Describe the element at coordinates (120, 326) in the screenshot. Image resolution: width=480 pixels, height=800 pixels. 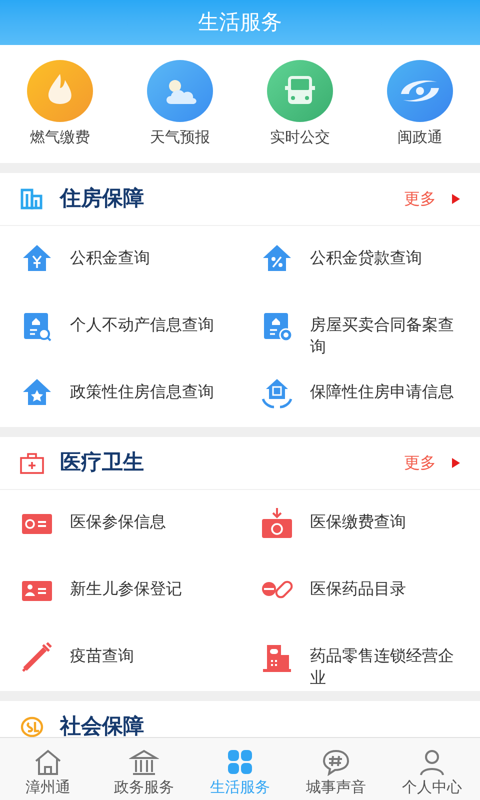
I see `service-item: 个人不动产信息查询` at that location.